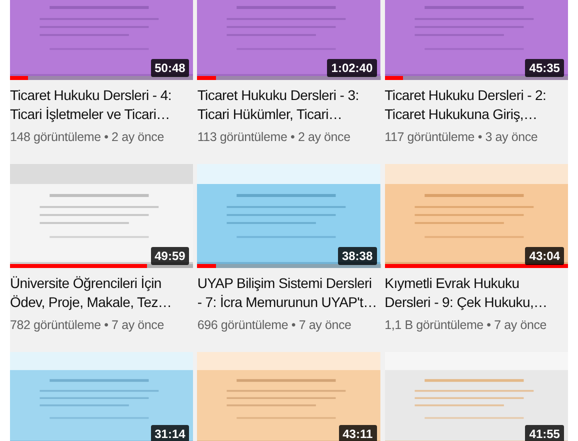 This screenshot has width=578, height=441. Describe the element at coordinates (87, 137) in the screenshot. I see `video-meta: 148 görüntüleme • 2 ay önce` at that location.